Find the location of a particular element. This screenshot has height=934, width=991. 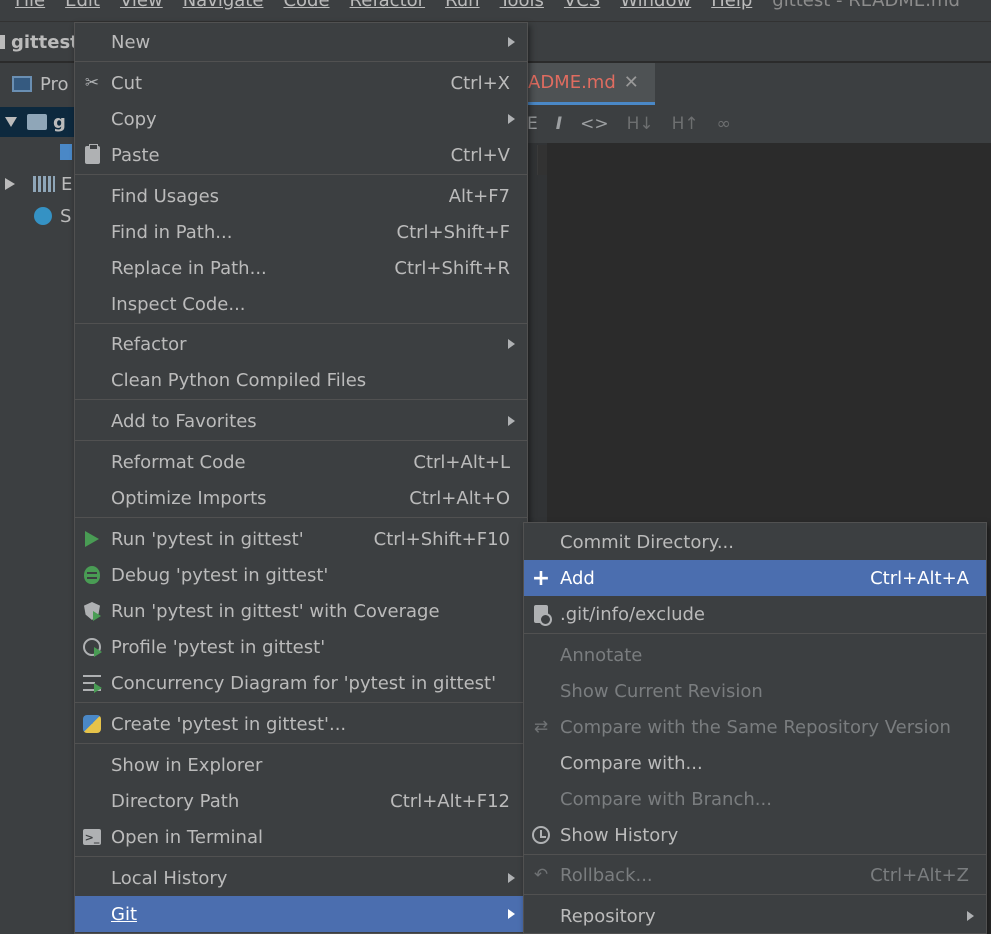

git-info-exclude: .git/info/exclude is located at coordinates (755, 614).